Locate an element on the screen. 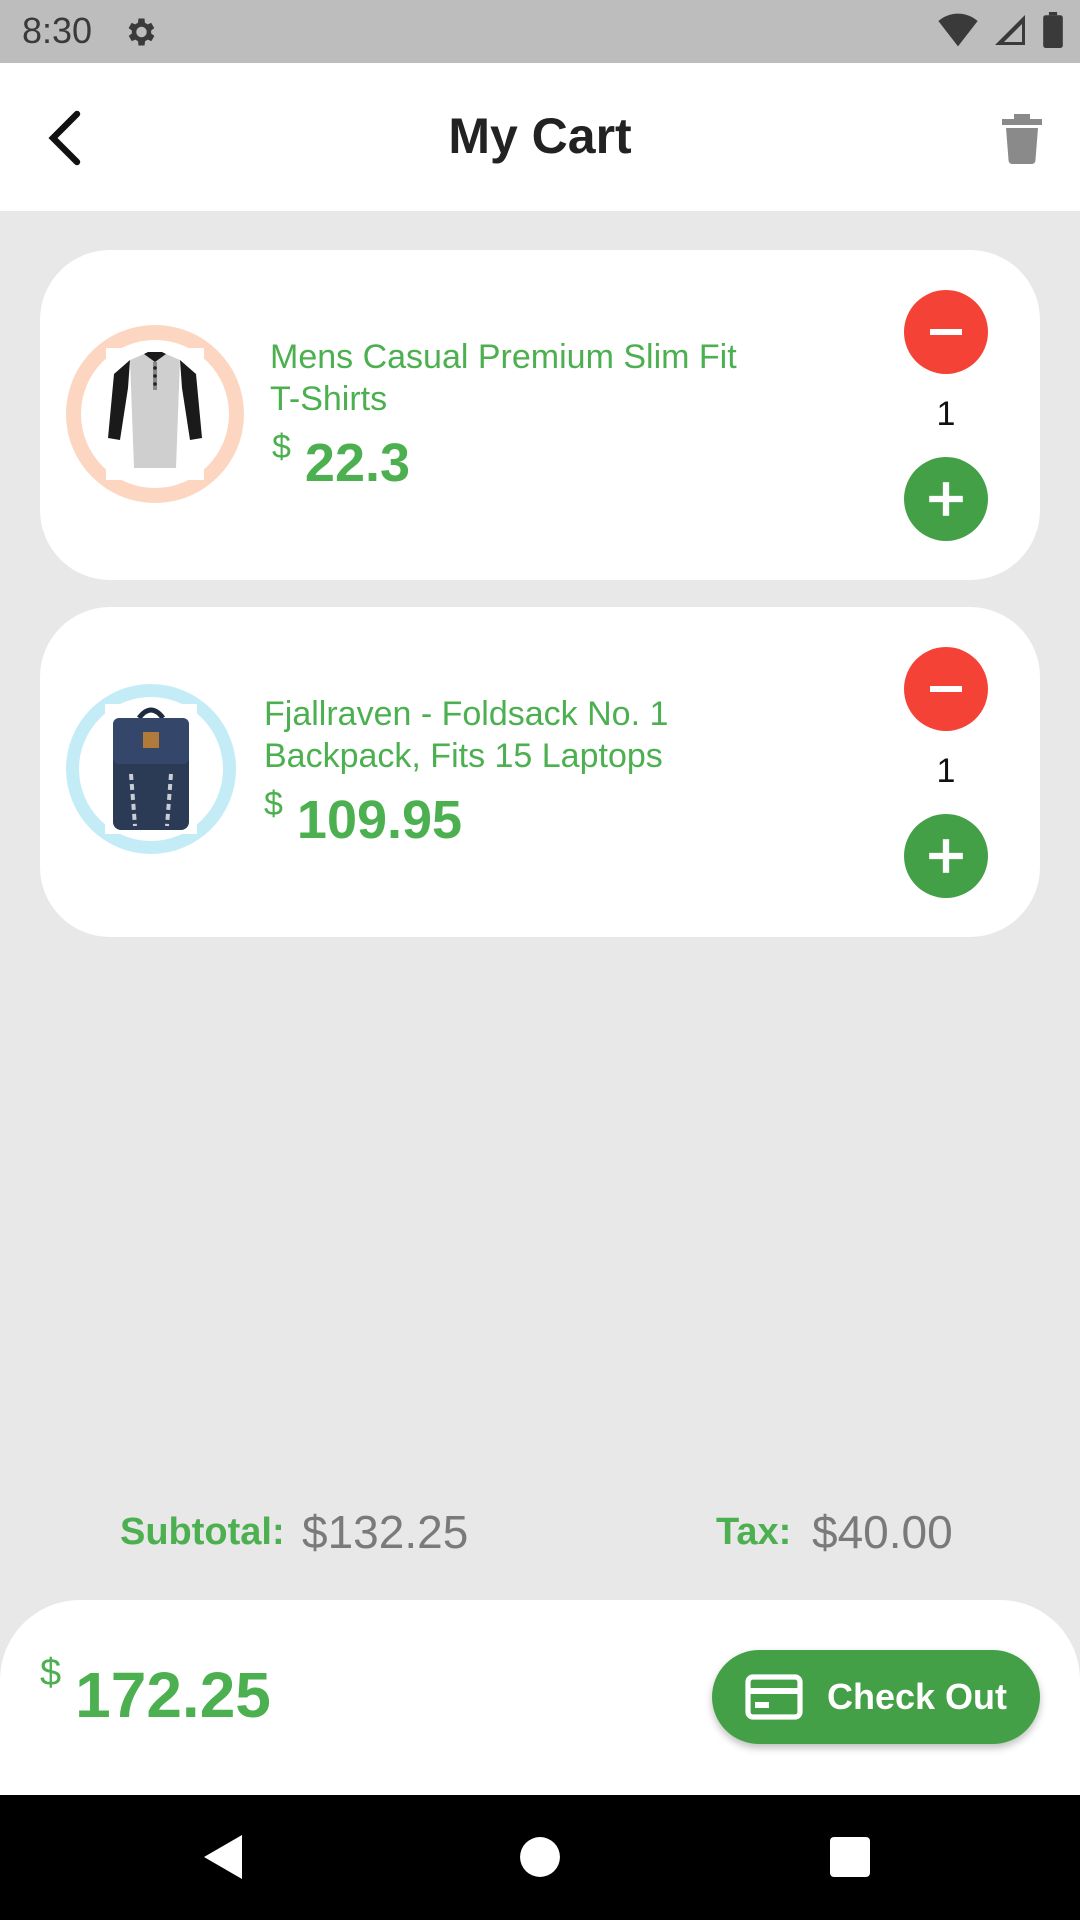  system-nav-bar is located at coordinates (540, 1857).